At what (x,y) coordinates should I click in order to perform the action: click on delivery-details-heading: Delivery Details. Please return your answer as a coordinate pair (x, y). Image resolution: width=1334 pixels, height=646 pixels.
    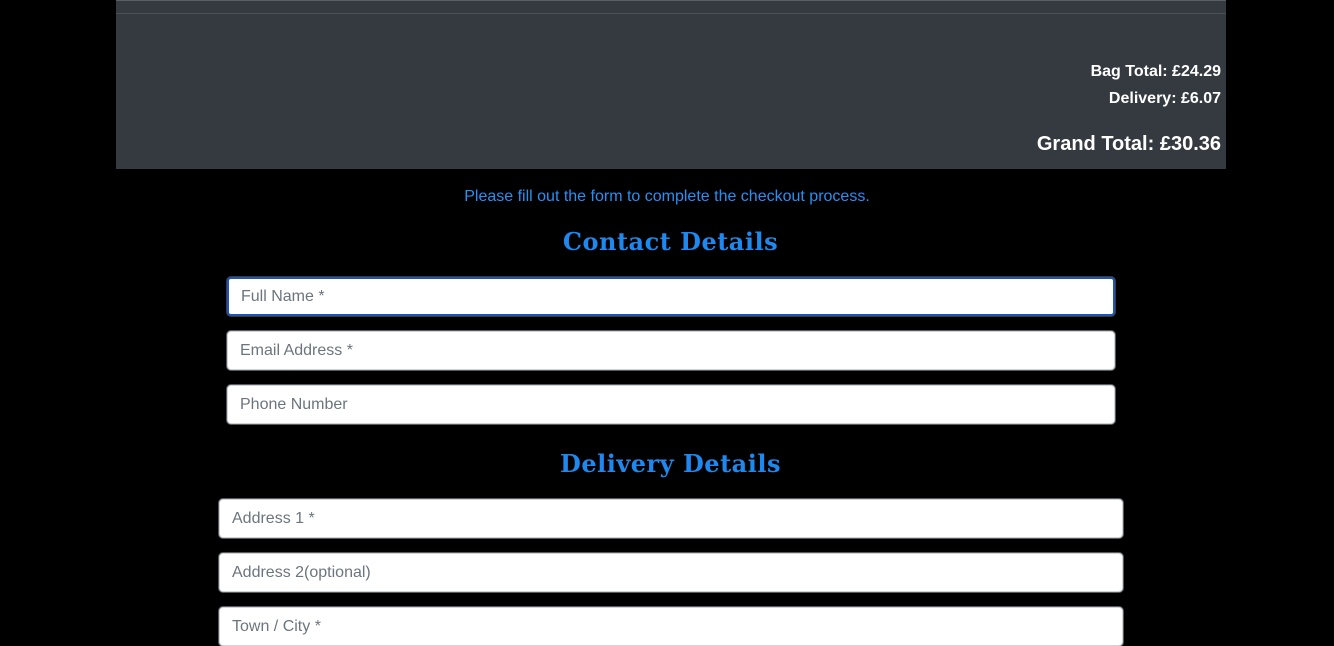
    Looking at the image, I should click on (670, 463).